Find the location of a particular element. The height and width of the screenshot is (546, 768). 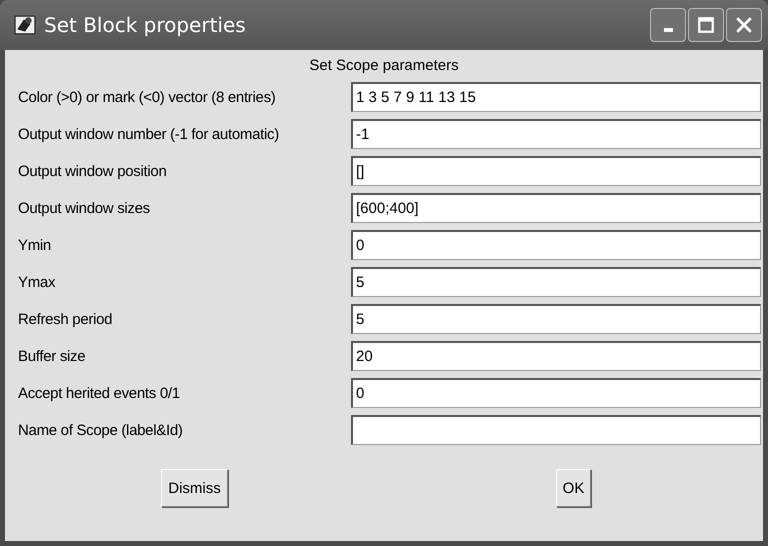

section-heading: Set Scope parameters is located at coordinates (384, 66).